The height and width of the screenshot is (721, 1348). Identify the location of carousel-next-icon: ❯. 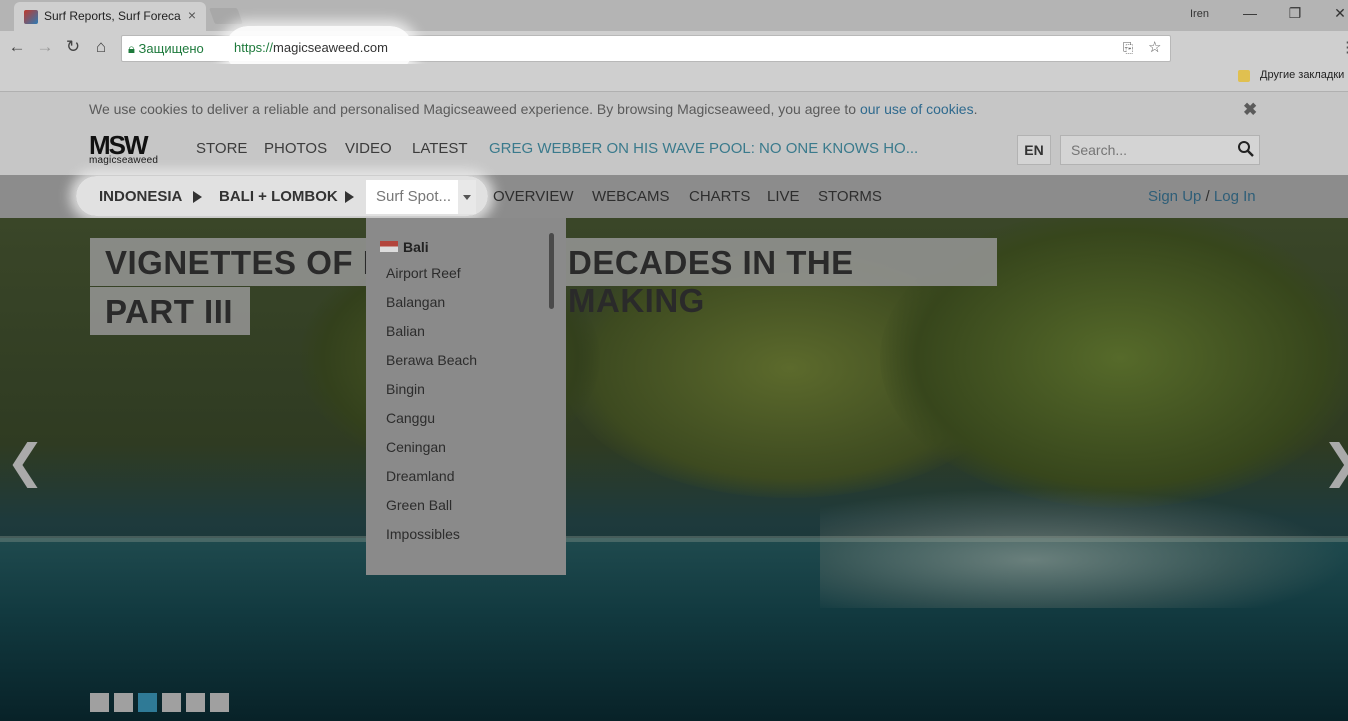
(1335, 461).